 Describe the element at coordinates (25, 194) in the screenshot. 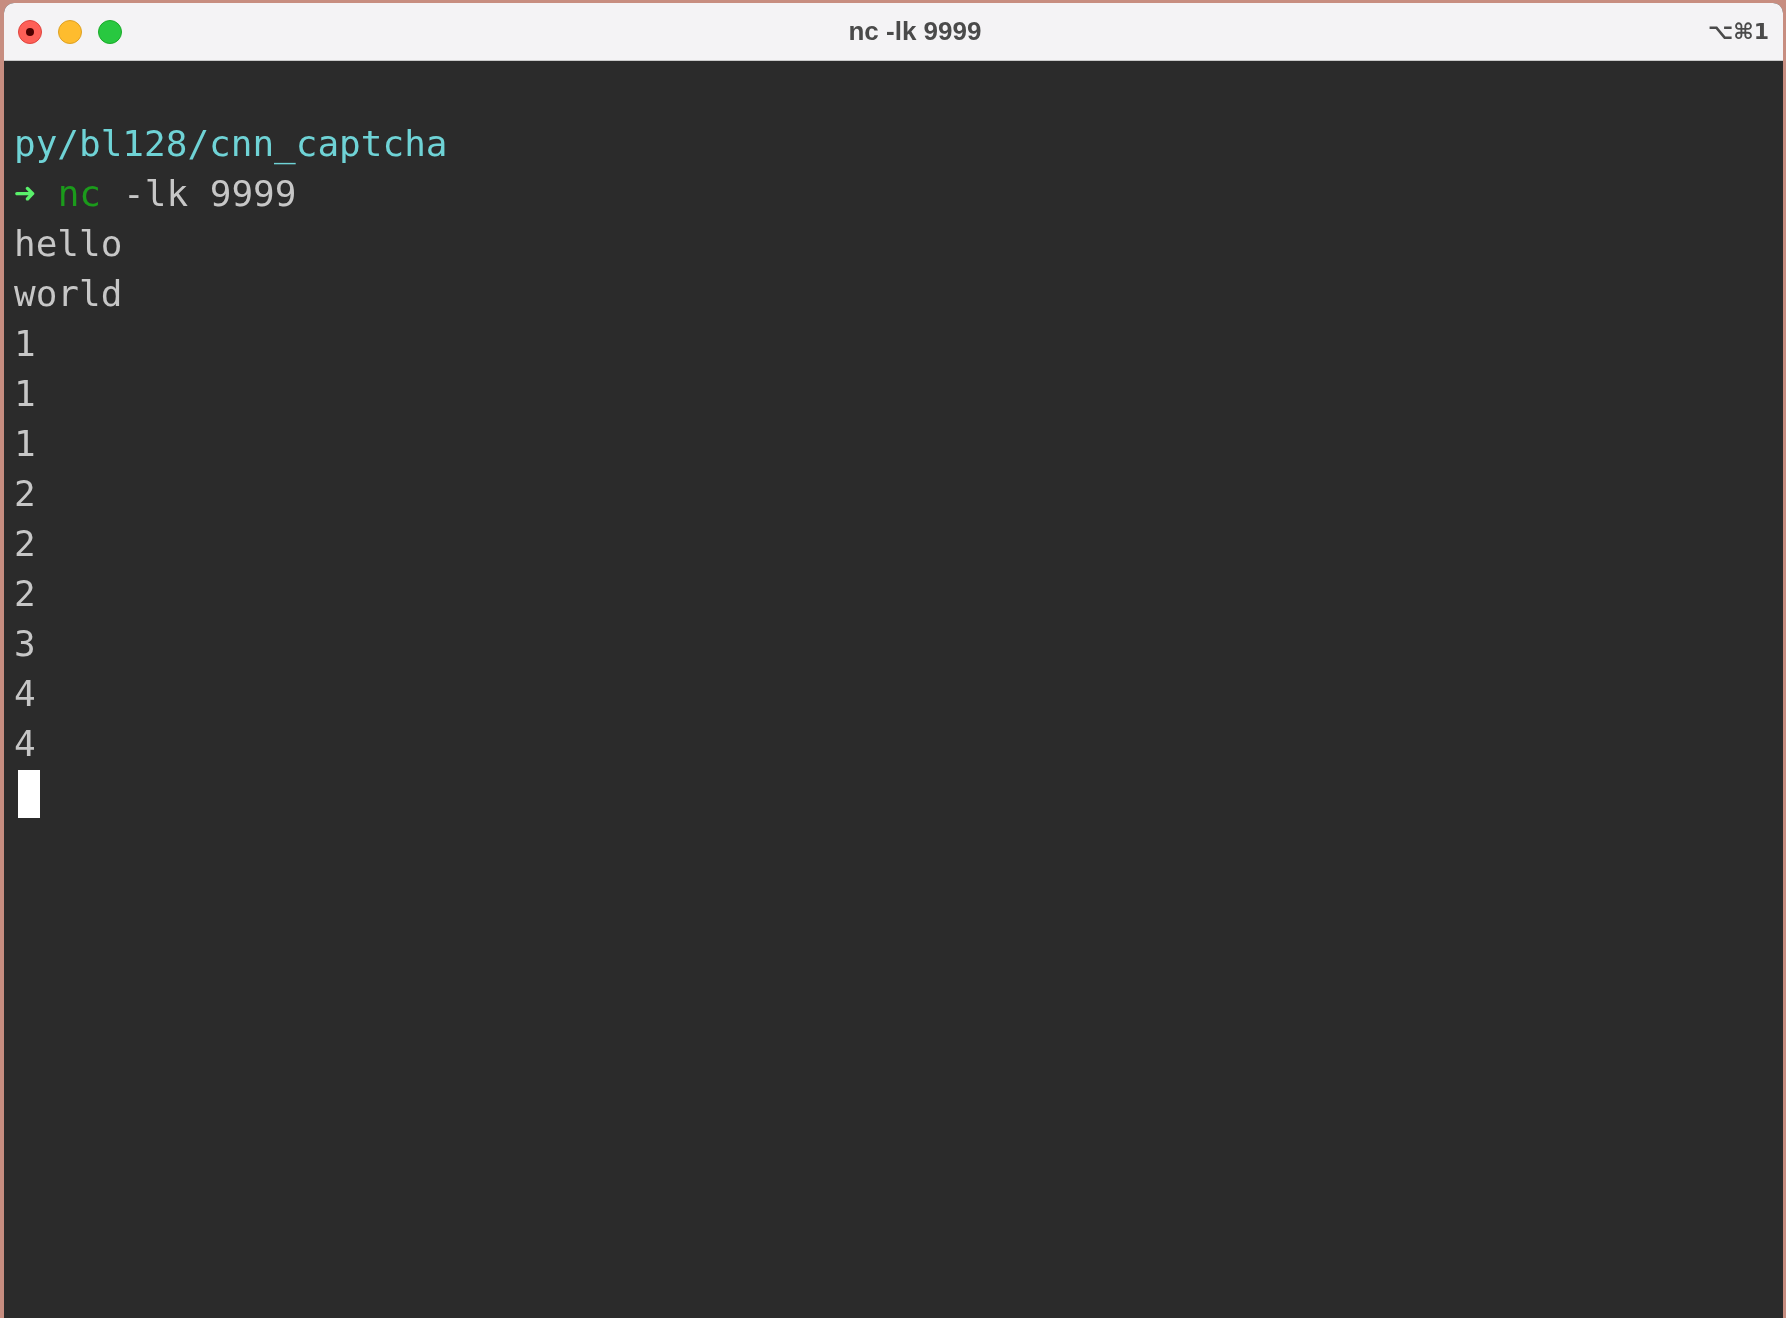

I see `prompt-arrow: ➜` at that location.